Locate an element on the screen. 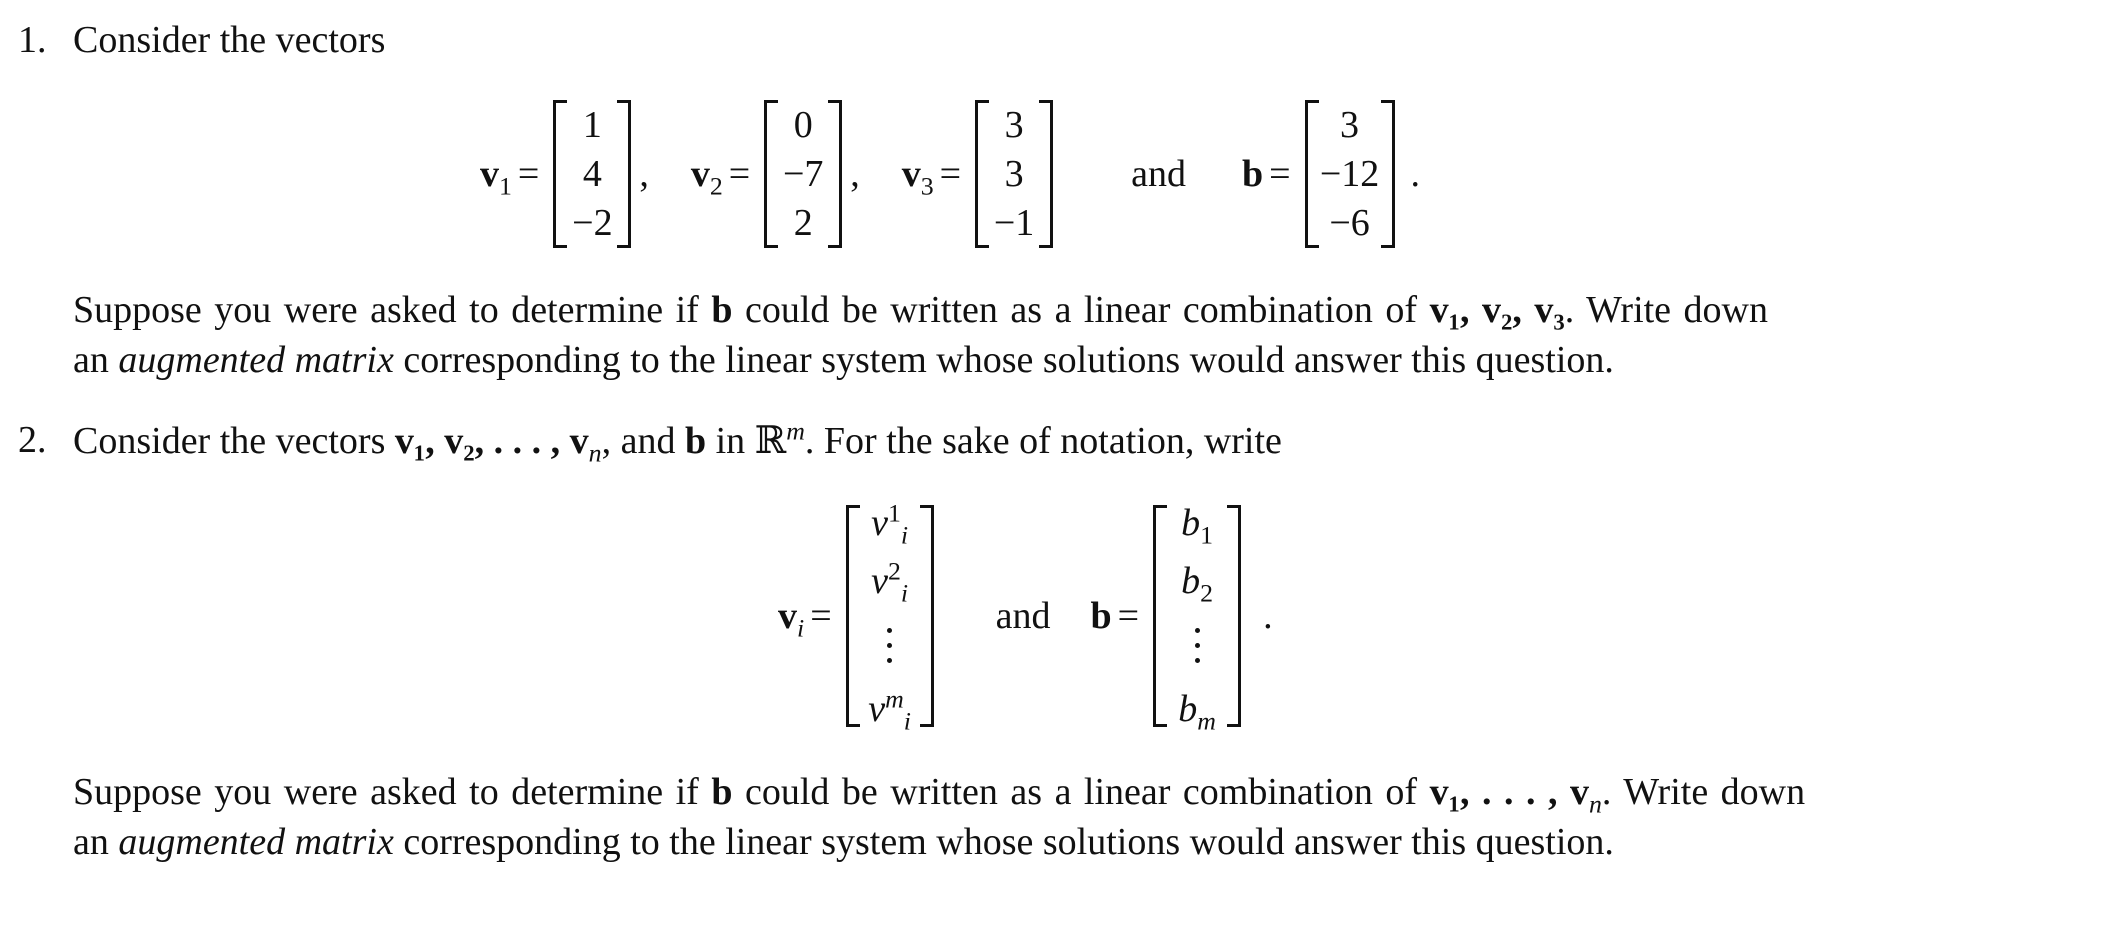  vector-v3-matrix: 3 3 −1 is located at coordinates (1014, 174).